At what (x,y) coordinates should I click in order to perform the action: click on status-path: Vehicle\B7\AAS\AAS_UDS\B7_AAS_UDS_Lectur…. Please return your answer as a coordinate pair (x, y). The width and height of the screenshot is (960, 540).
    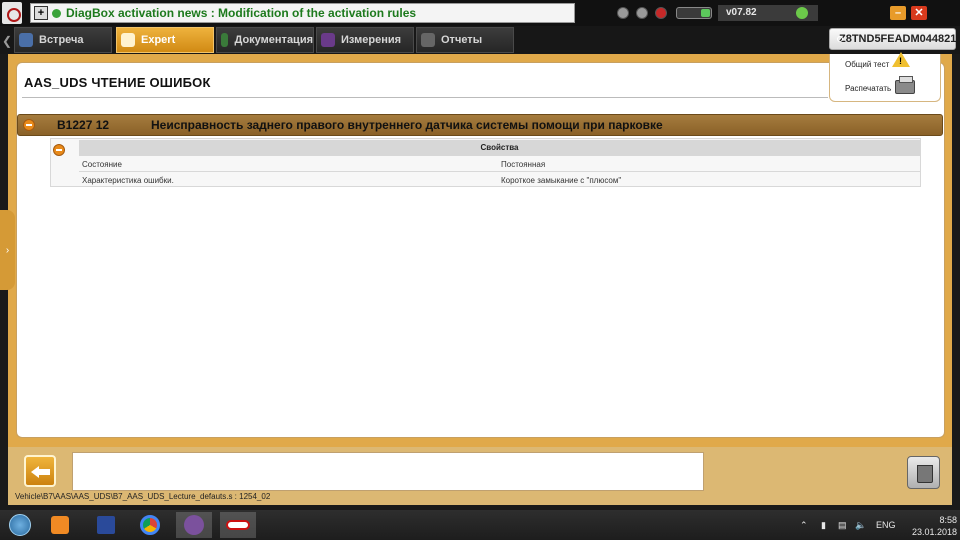
    Looking at the image, I should click on (143, 496).